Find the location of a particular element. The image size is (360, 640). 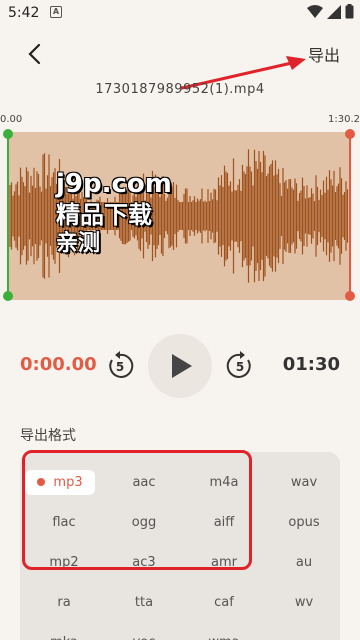

status-indicators is located at coordinates (330, 11).